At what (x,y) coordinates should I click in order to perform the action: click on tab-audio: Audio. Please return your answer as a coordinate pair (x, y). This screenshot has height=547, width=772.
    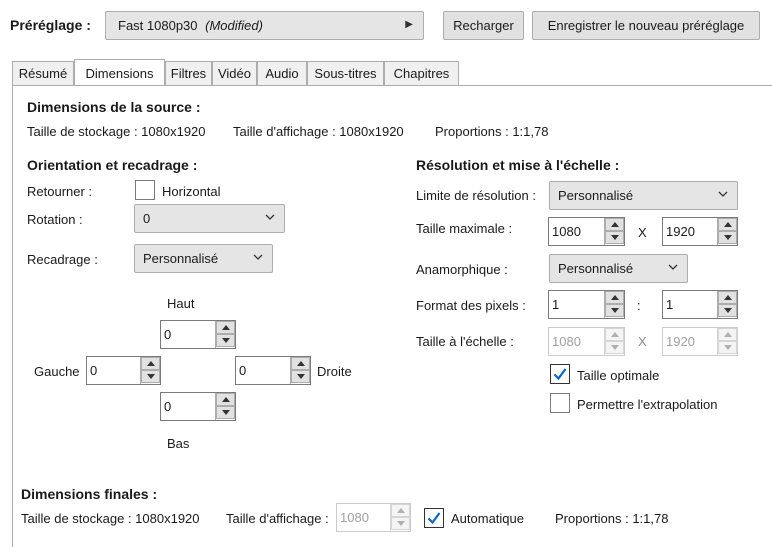
    Looking at the image, I should click on (282, 73).